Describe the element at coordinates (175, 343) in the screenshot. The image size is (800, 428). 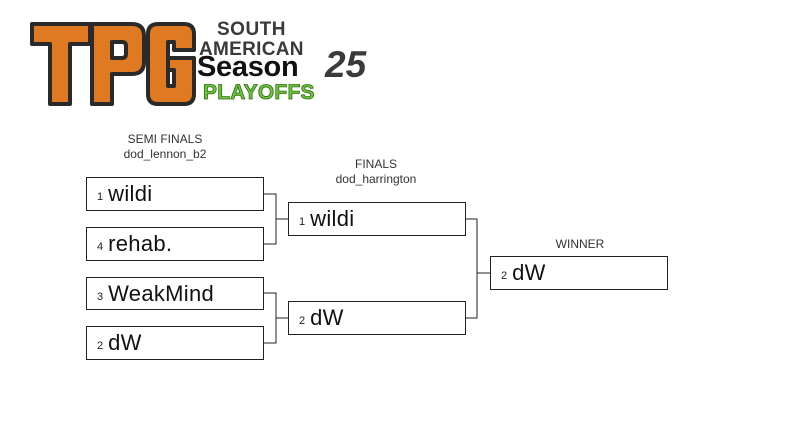
I see `semi2-bottom-slot: 2 dW` at that location.